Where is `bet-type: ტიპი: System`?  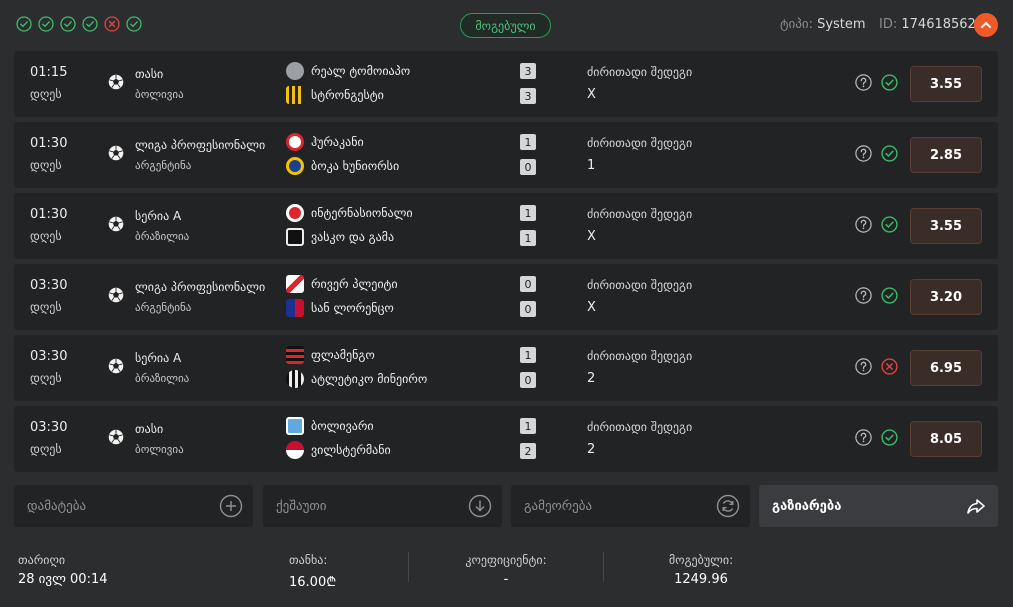 bet-type: ტიპი: System is located at coordinates (823, 24).